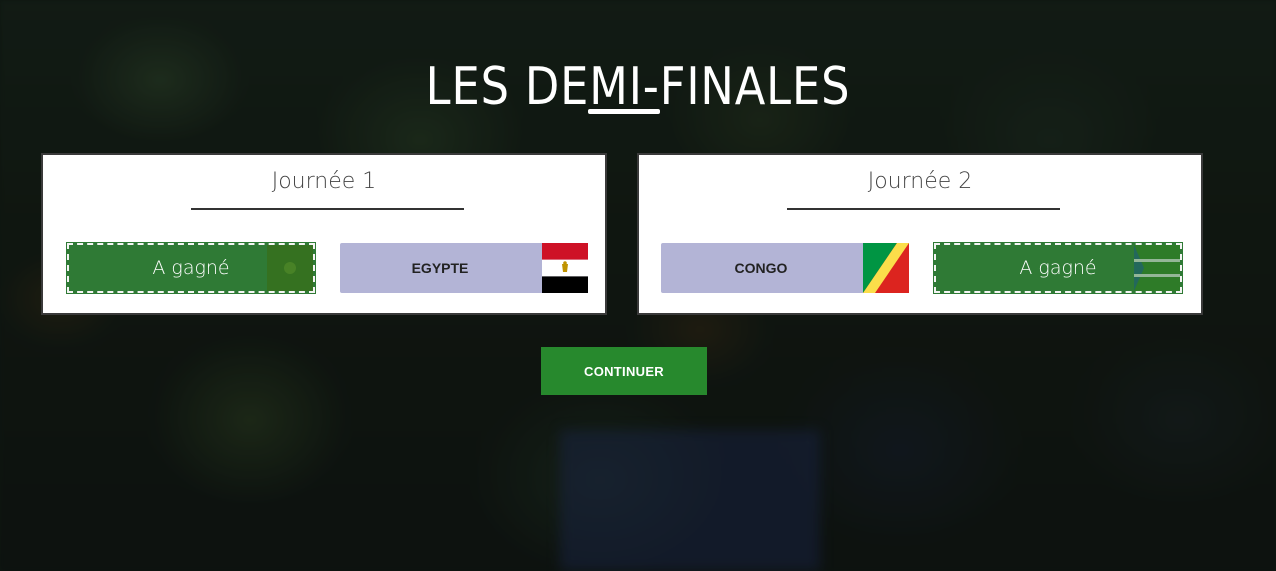 The width and height of the screenshot is (1276, 571). Describe the element at coordinates (324, 234) in the screenshot. I see `match-card-1: Journée 1 A gagné EGYPTE` at that location.